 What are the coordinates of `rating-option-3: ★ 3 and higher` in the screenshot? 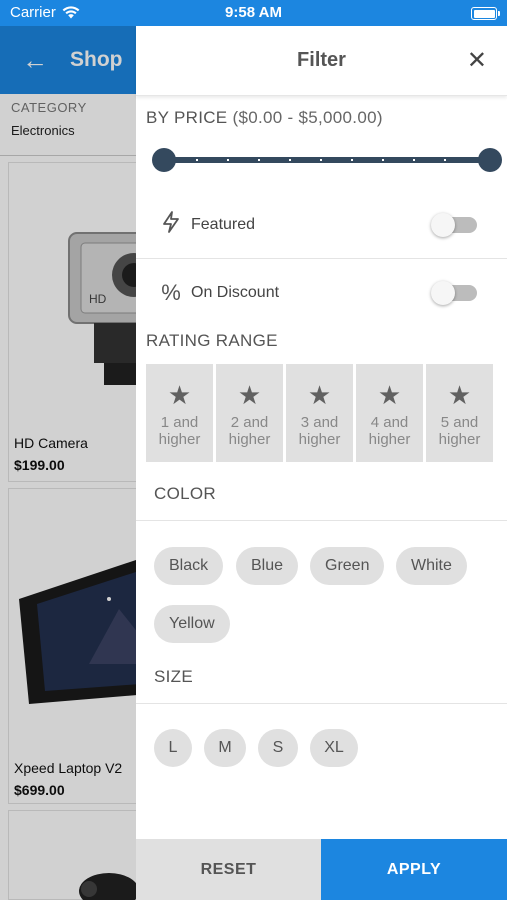 It's located at (319, 413).